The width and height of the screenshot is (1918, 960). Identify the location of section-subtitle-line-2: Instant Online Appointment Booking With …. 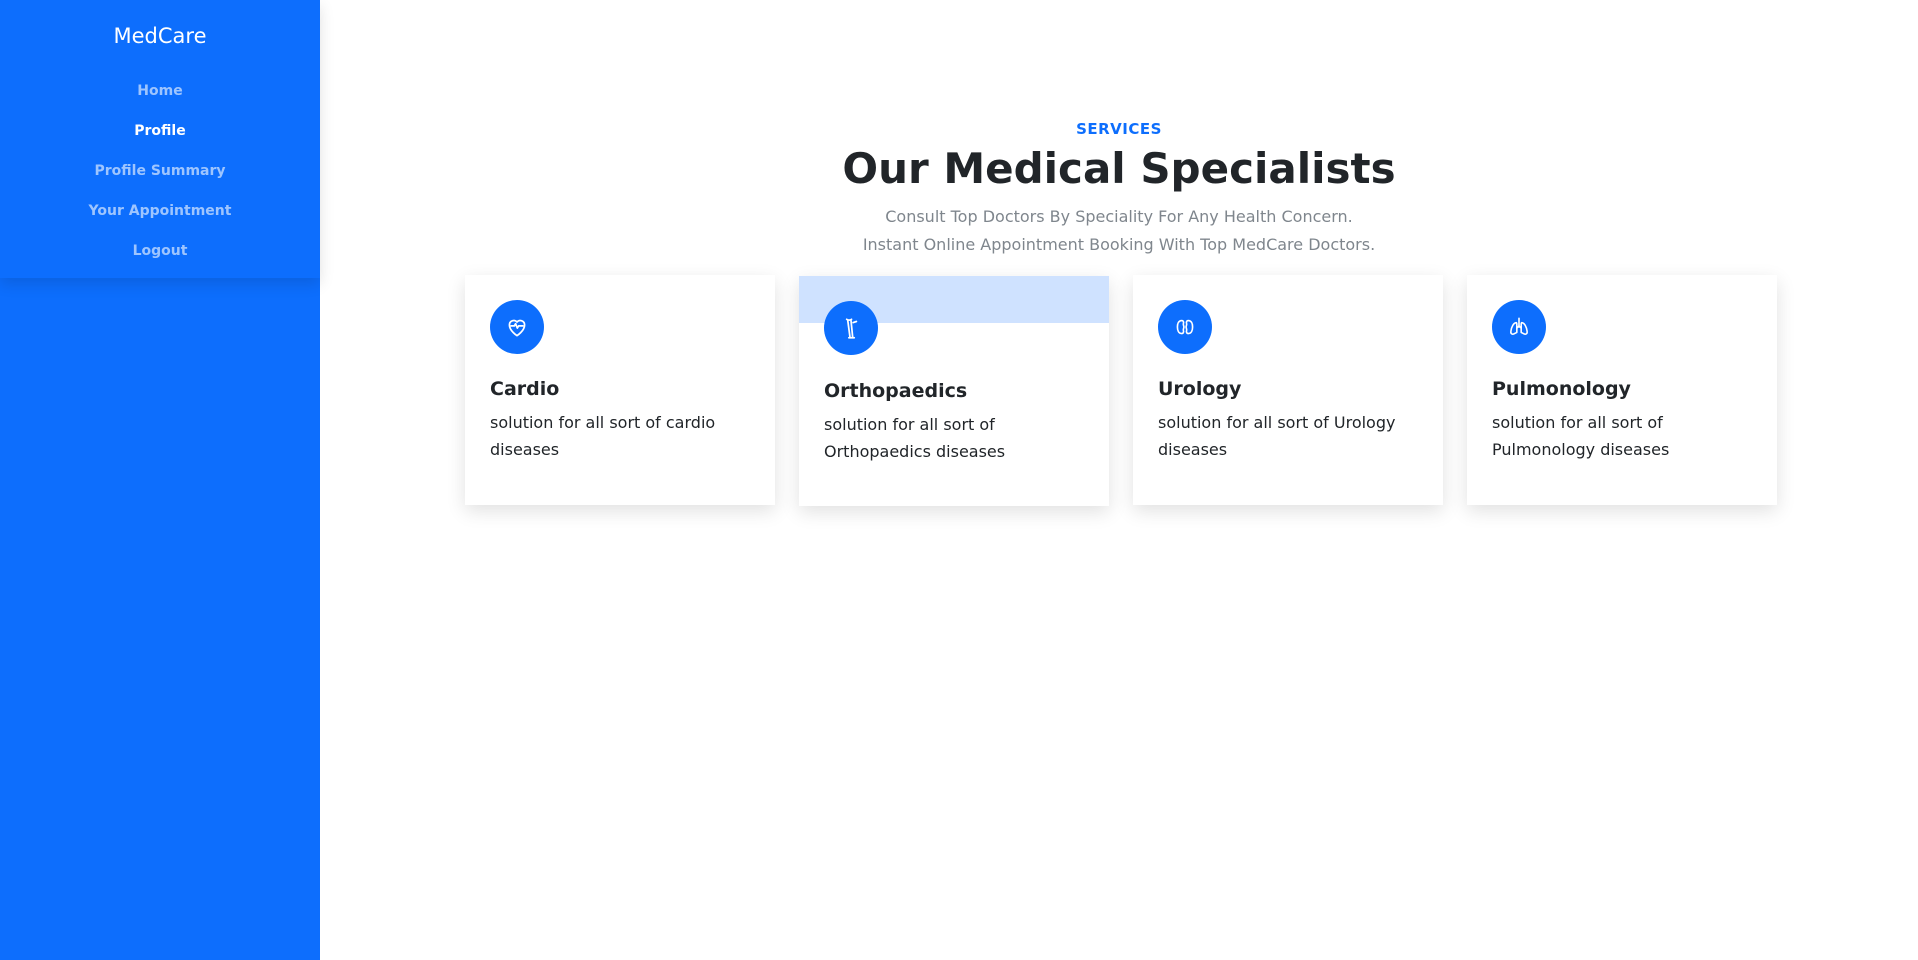
(1119, 244).